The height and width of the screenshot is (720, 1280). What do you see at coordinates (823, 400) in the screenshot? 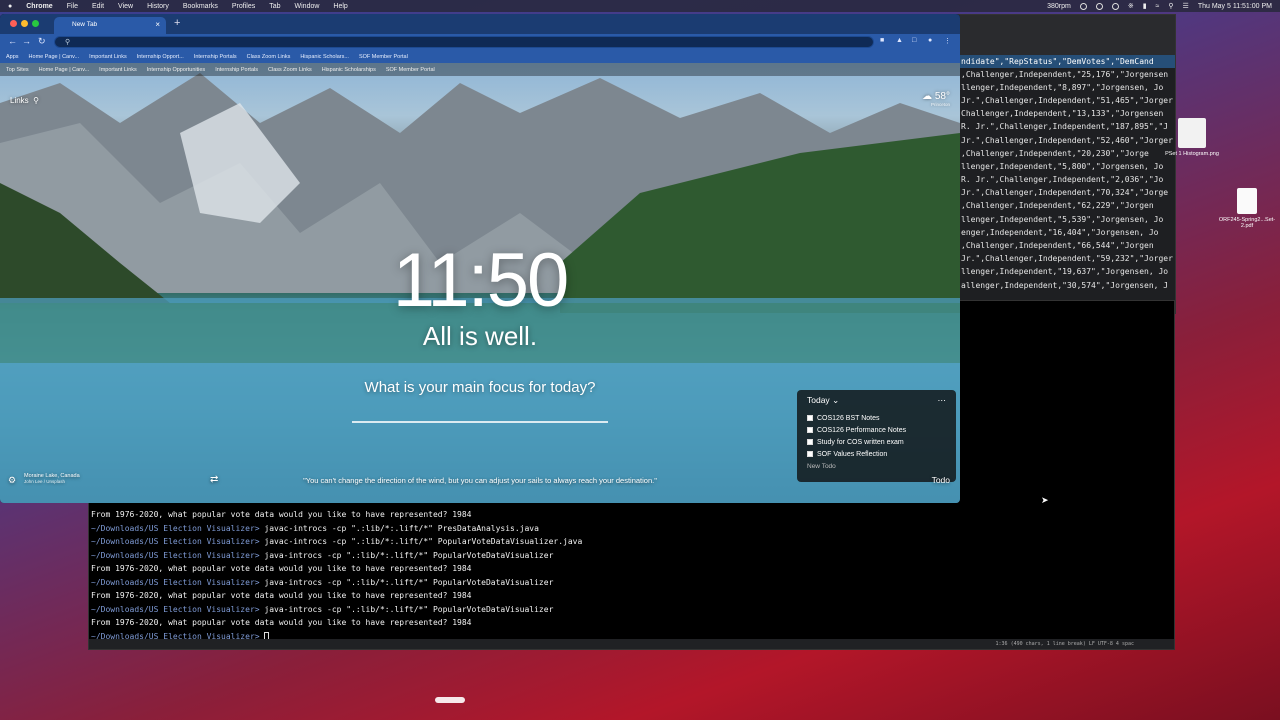
I see `todo-list-selector: Today ⌄` at bounding box center [823, 400].